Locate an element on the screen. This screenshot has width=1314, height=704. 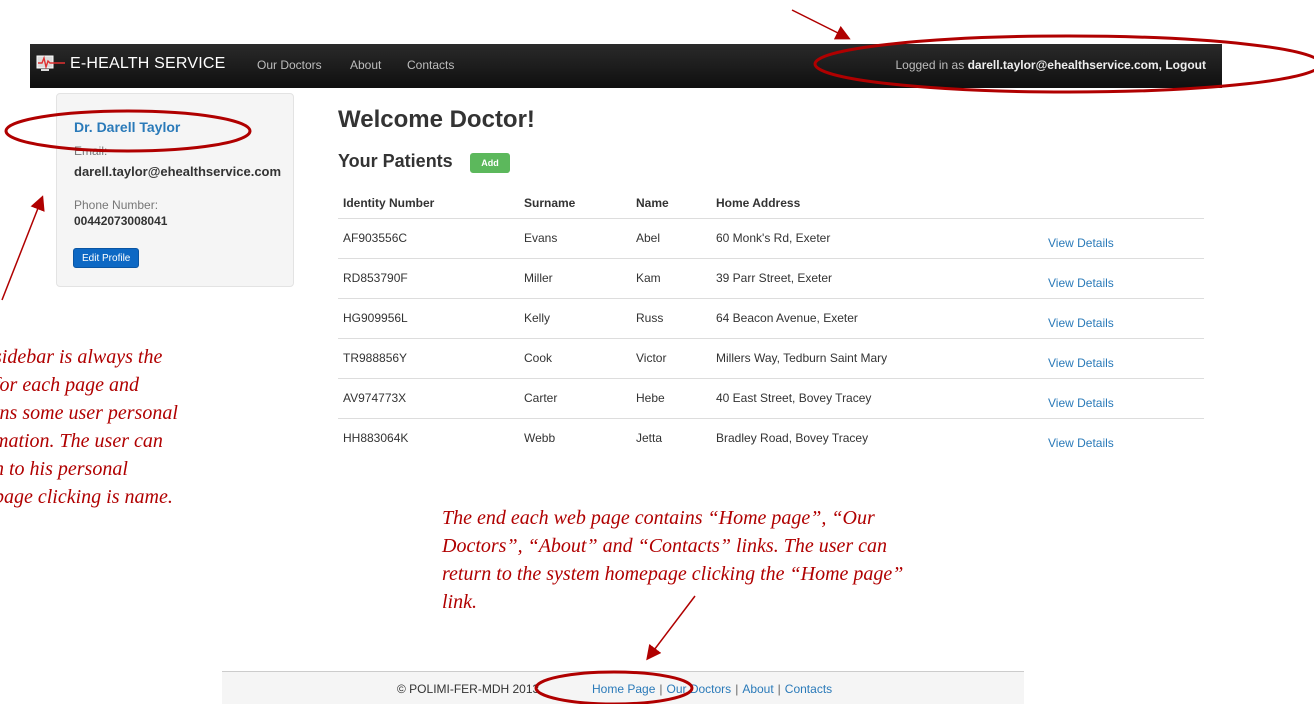
footer-link-our-doctors: Our Doctors is located at coordinates (699, 689).